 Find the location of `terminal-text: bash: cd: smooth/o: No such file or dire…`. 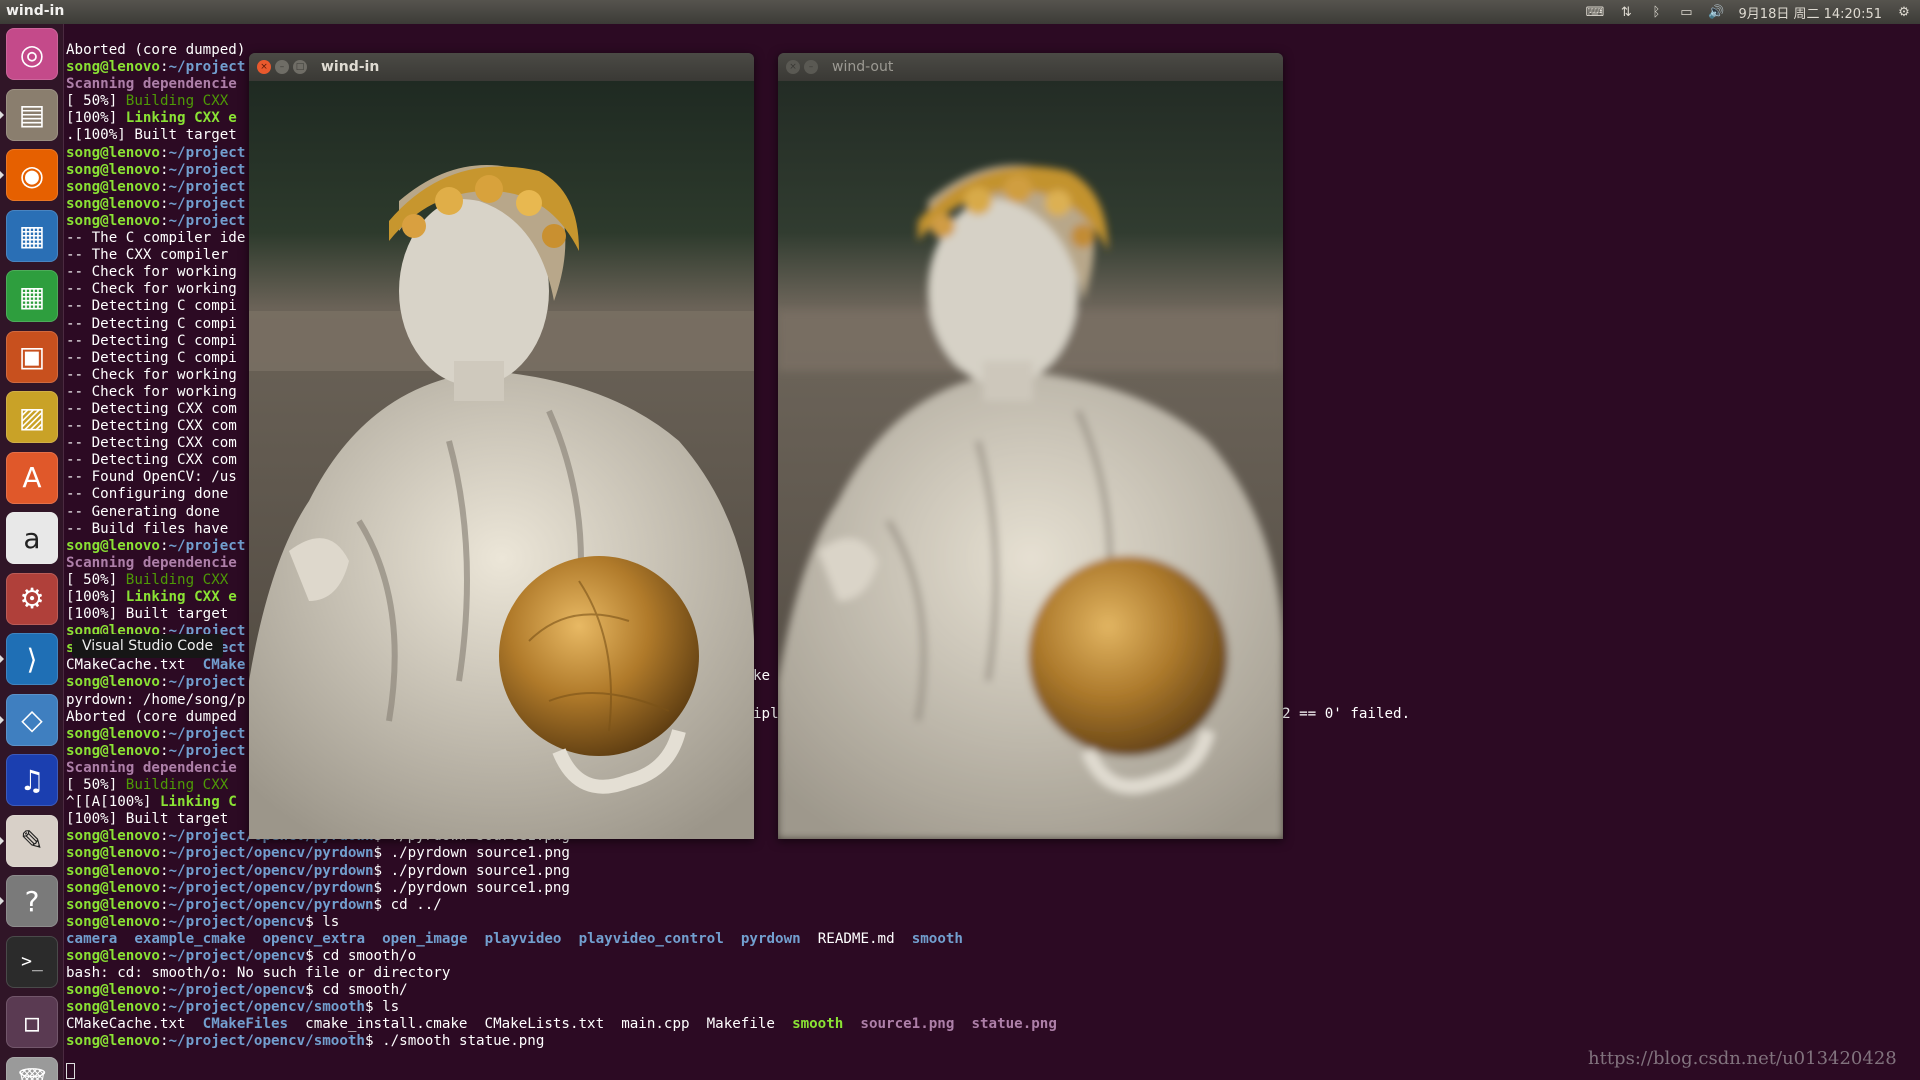

terminal-text: bash: cd: smooth/o: No such file or dire… is located at coordinates (258, 973).